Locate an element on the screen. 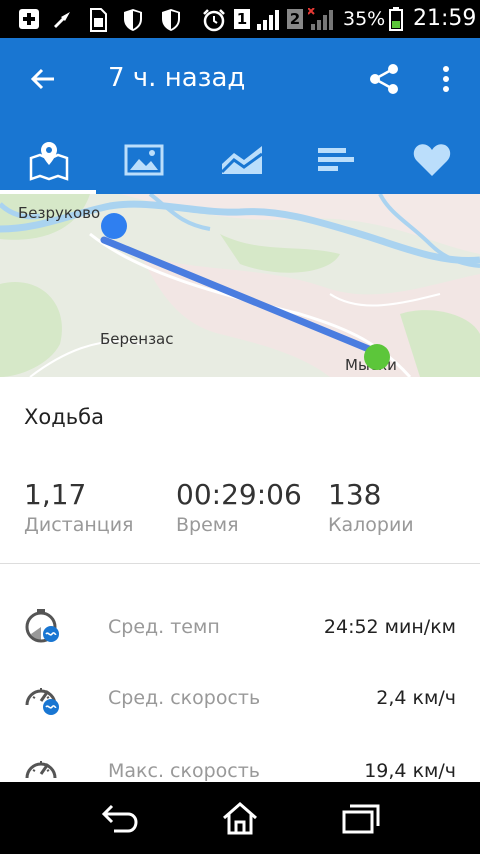 The height and width of the screenshot is (854, 480). distance-label: Дистанция is located at coordinates (79, 525).